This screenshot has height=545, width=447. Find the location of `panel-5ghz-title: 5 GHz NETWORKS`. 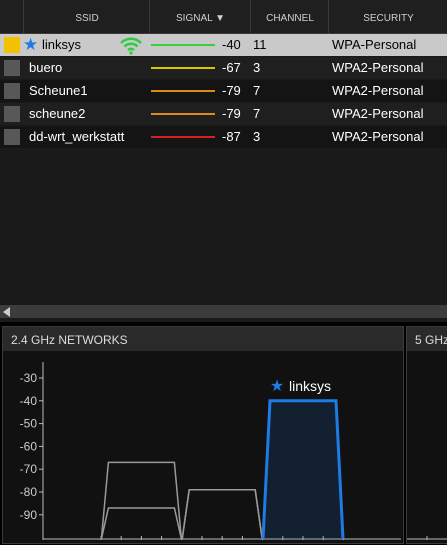

panel-5ghz-title: 5 GHz NETWORKS is located at coordinates (427, 339).